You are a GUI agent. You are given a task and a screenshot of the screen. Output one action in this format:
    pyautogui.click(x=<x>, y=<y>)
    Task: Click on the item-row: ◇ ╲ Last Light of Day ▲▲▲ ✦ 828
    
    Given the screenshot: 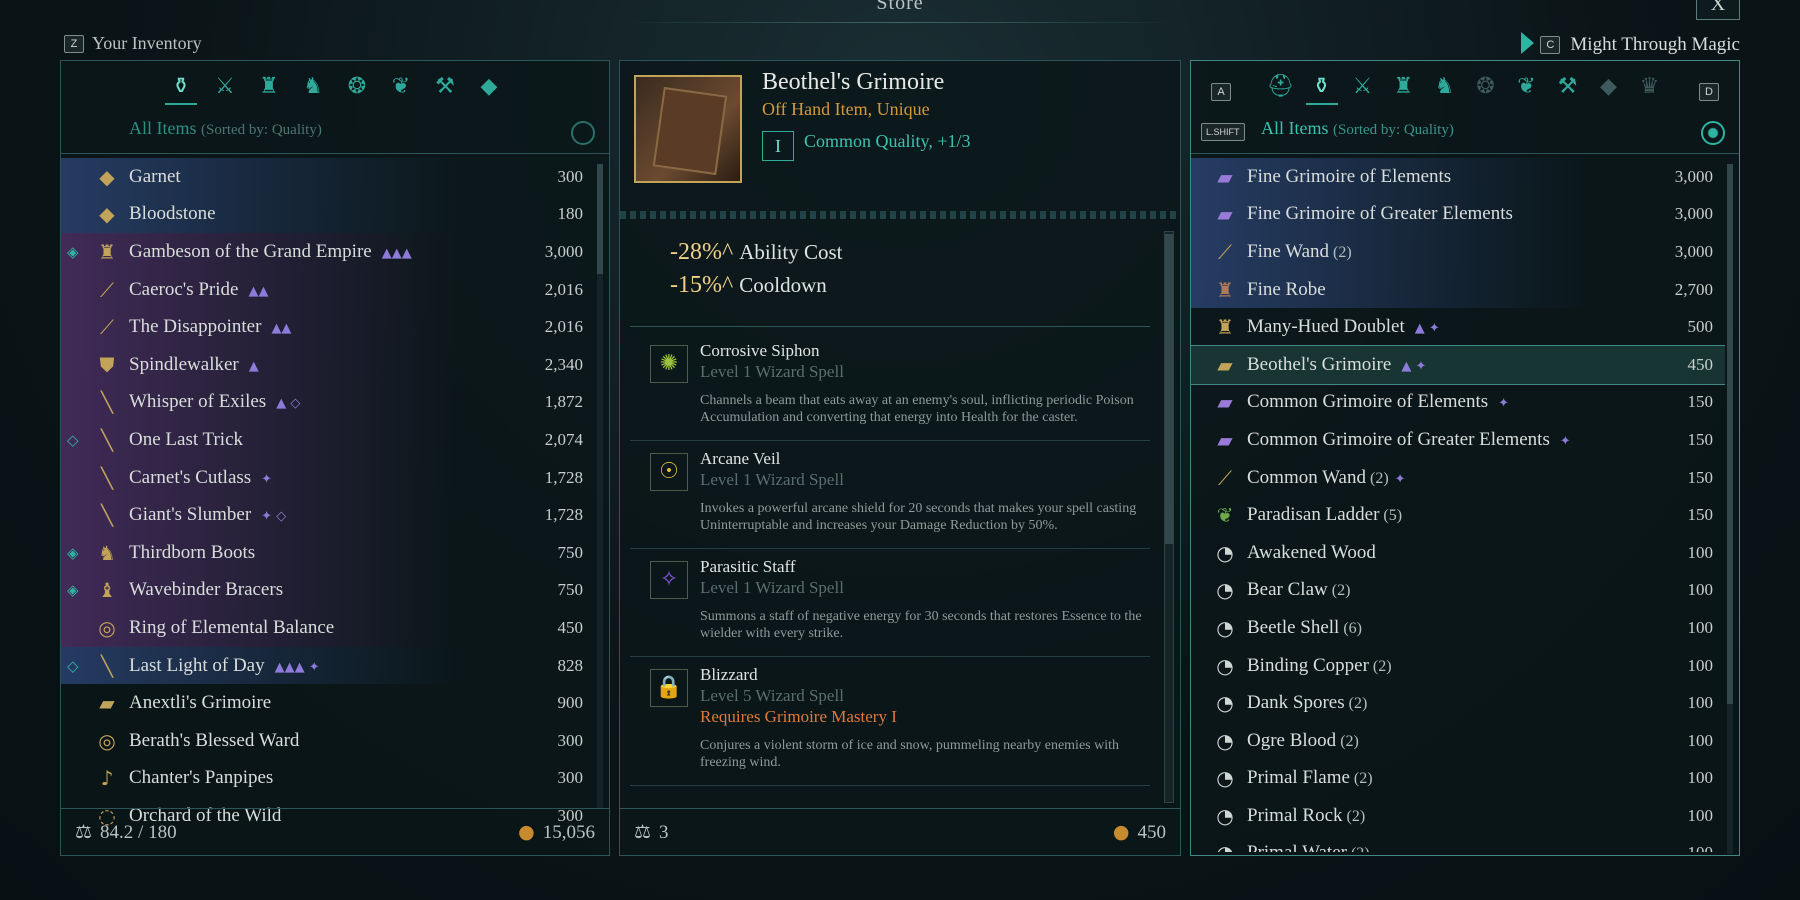 What is the action you would take?
    pyautogui.click(x=328, y=665)
    